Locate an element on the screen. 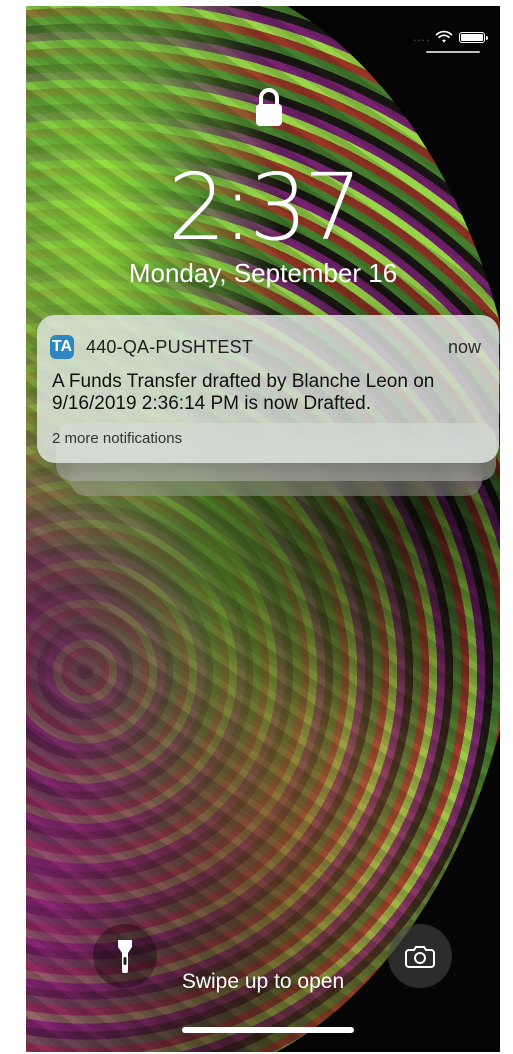 This screenshot has width=513, height=1054. camera-icon is located at coordinates (420, 957).